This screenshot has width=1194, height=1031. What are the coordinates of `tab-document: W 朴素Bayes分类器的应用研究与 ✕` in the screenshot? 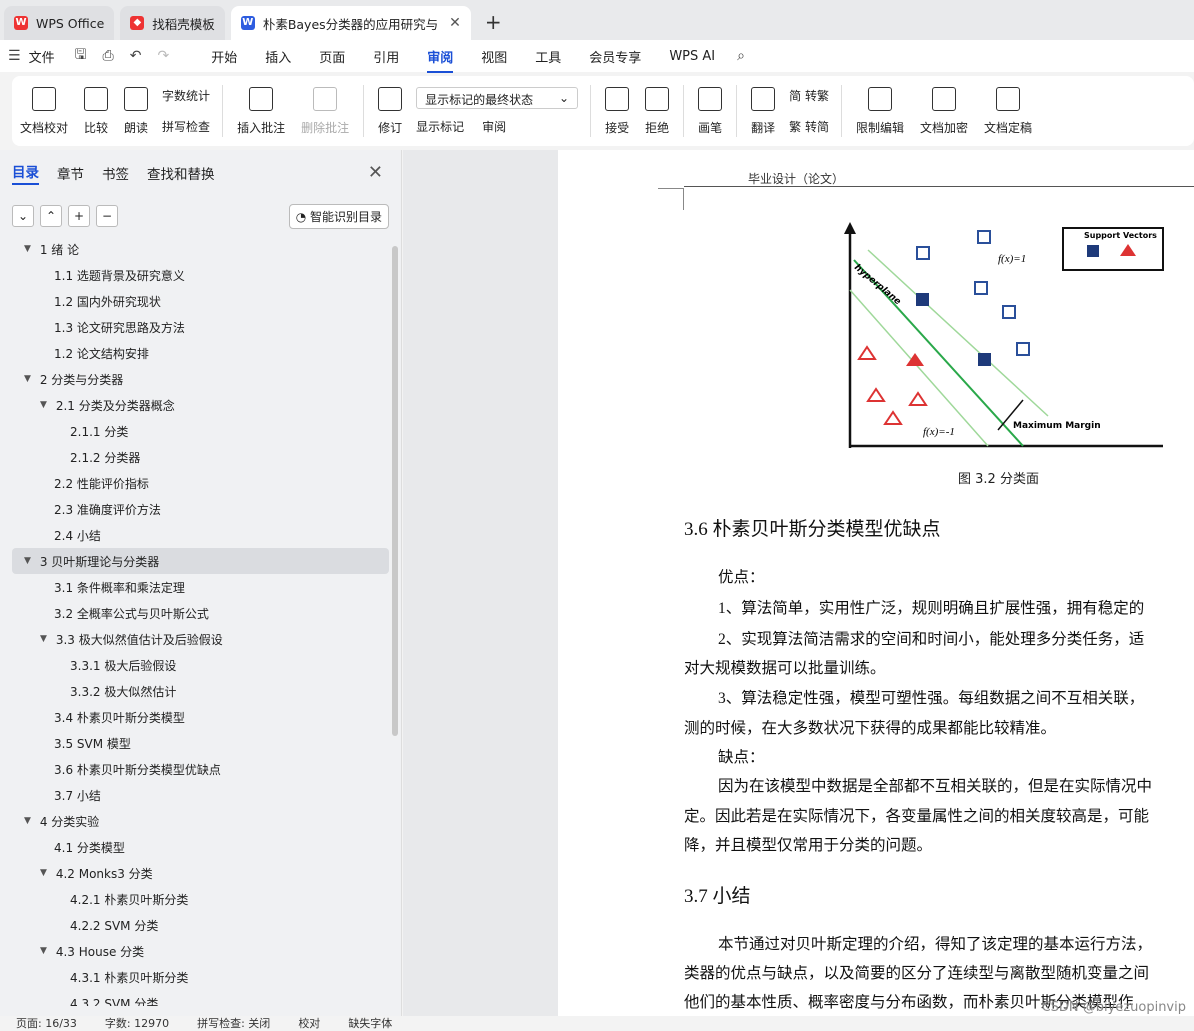 It's located at (350, 23).